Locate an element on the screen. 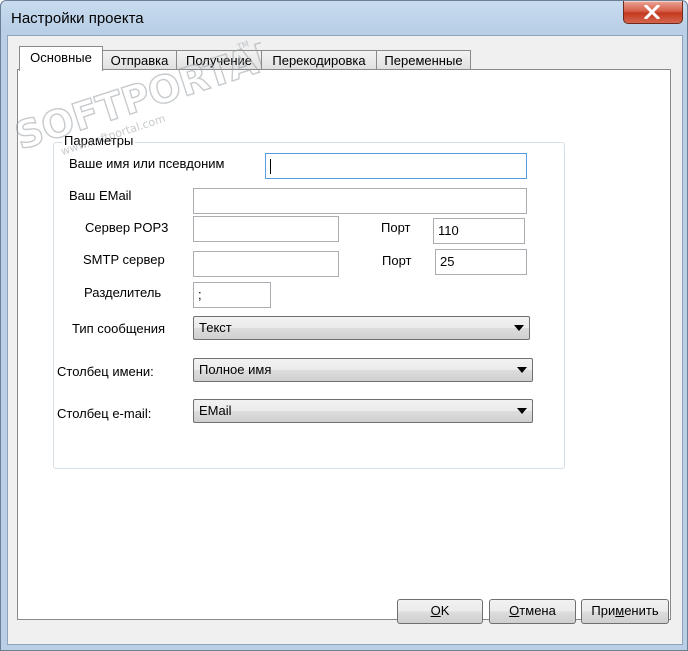 The height and width of the screenshot is (651, 688). email-column-value: EMail is located at coordinates (215, 410).